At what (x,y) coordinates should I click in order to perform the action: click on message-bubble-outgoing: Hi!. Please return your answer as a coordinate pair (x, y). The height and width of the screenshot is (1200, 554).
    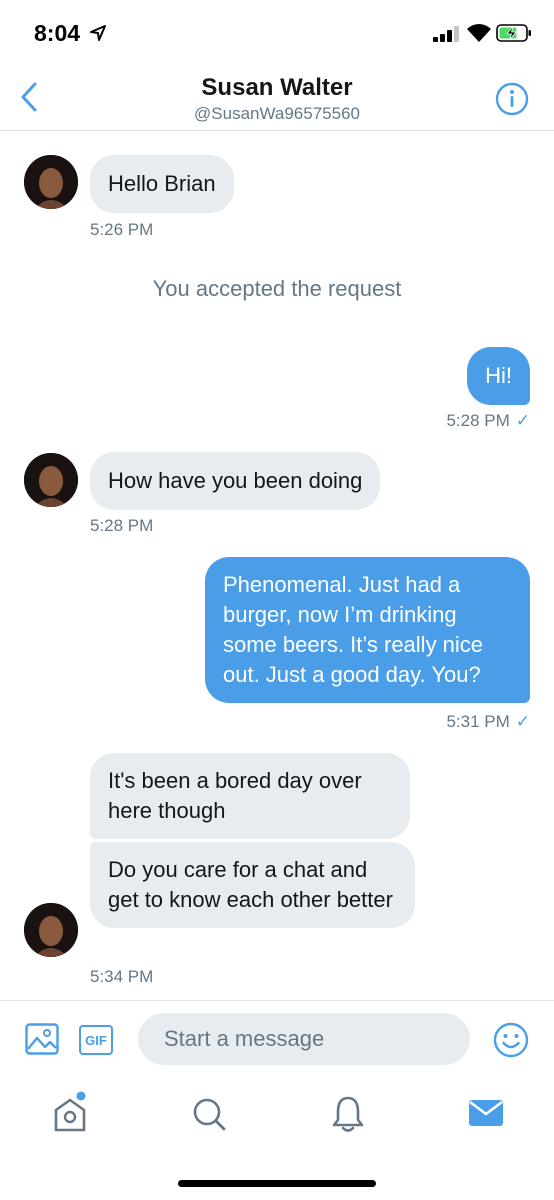
    Looking at the image, I should click on (498, 376).